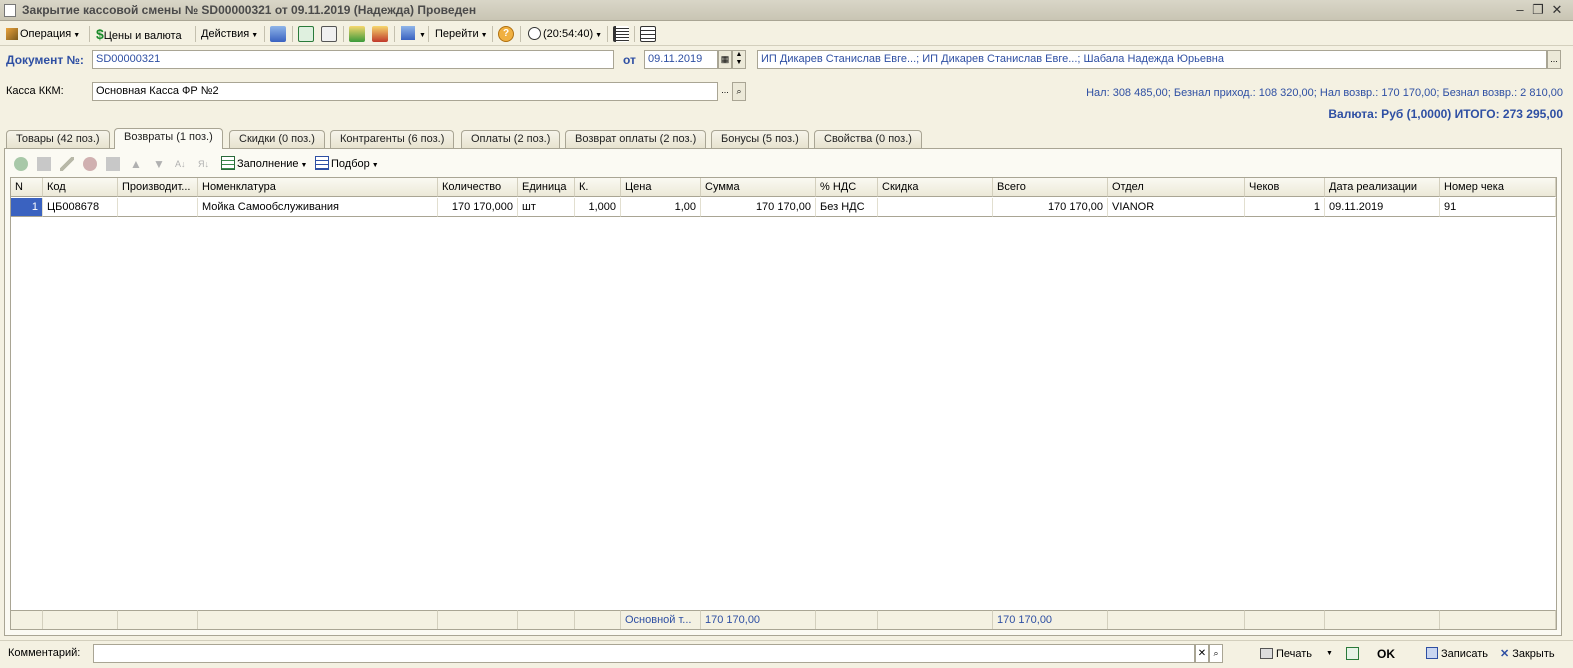 This screenshot has height=668, width=1573. What do you see at coordinates (1050, 187) in the screenshot?
I see `col-header-total: Всего` at bounding box center [1050, 187].